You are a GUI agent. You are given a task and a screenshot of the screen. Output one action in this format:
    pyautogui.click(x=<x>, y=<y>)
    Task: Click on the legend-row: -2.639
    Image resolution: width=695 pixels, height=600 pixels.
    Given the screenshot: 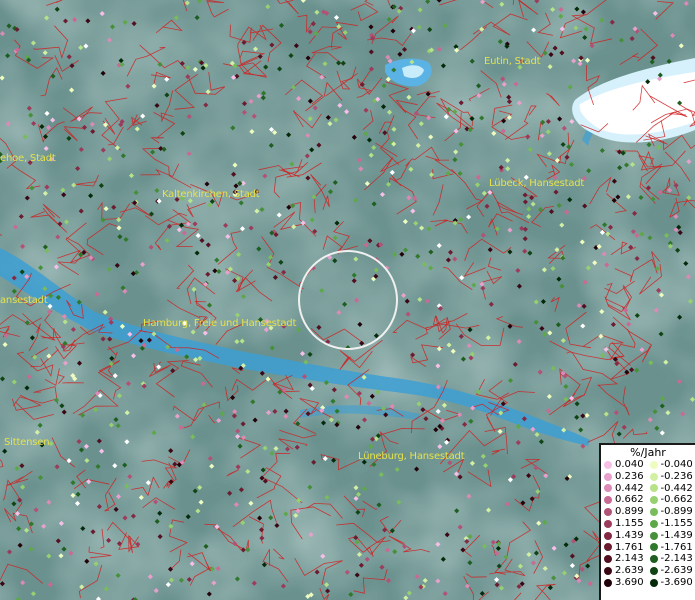 What is the action you would take?
    pyautogui.click(x=672, y=571)
    